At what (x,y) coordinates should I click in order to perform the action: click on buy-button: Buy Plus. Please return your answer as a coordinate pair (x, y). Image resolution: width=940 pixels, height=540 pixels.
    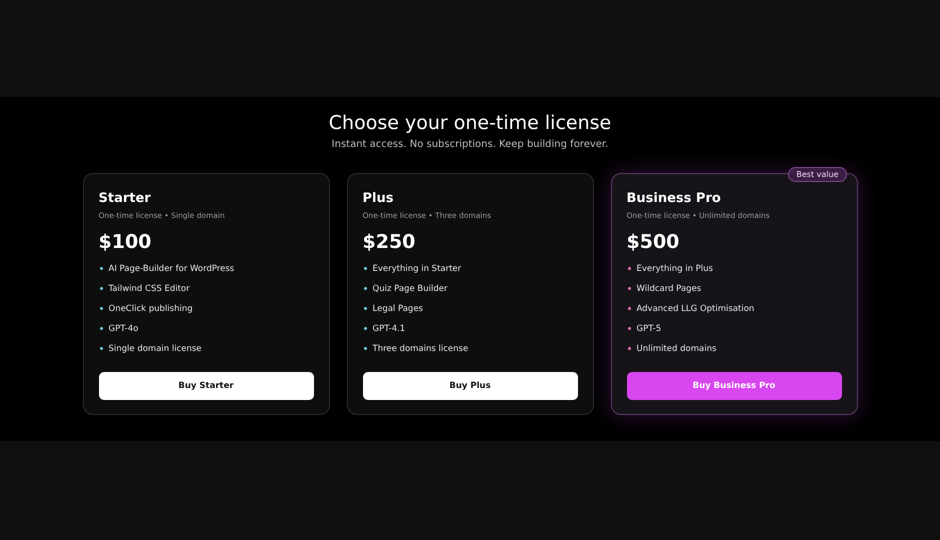
    Looking at the image, I should click on (470, 386).